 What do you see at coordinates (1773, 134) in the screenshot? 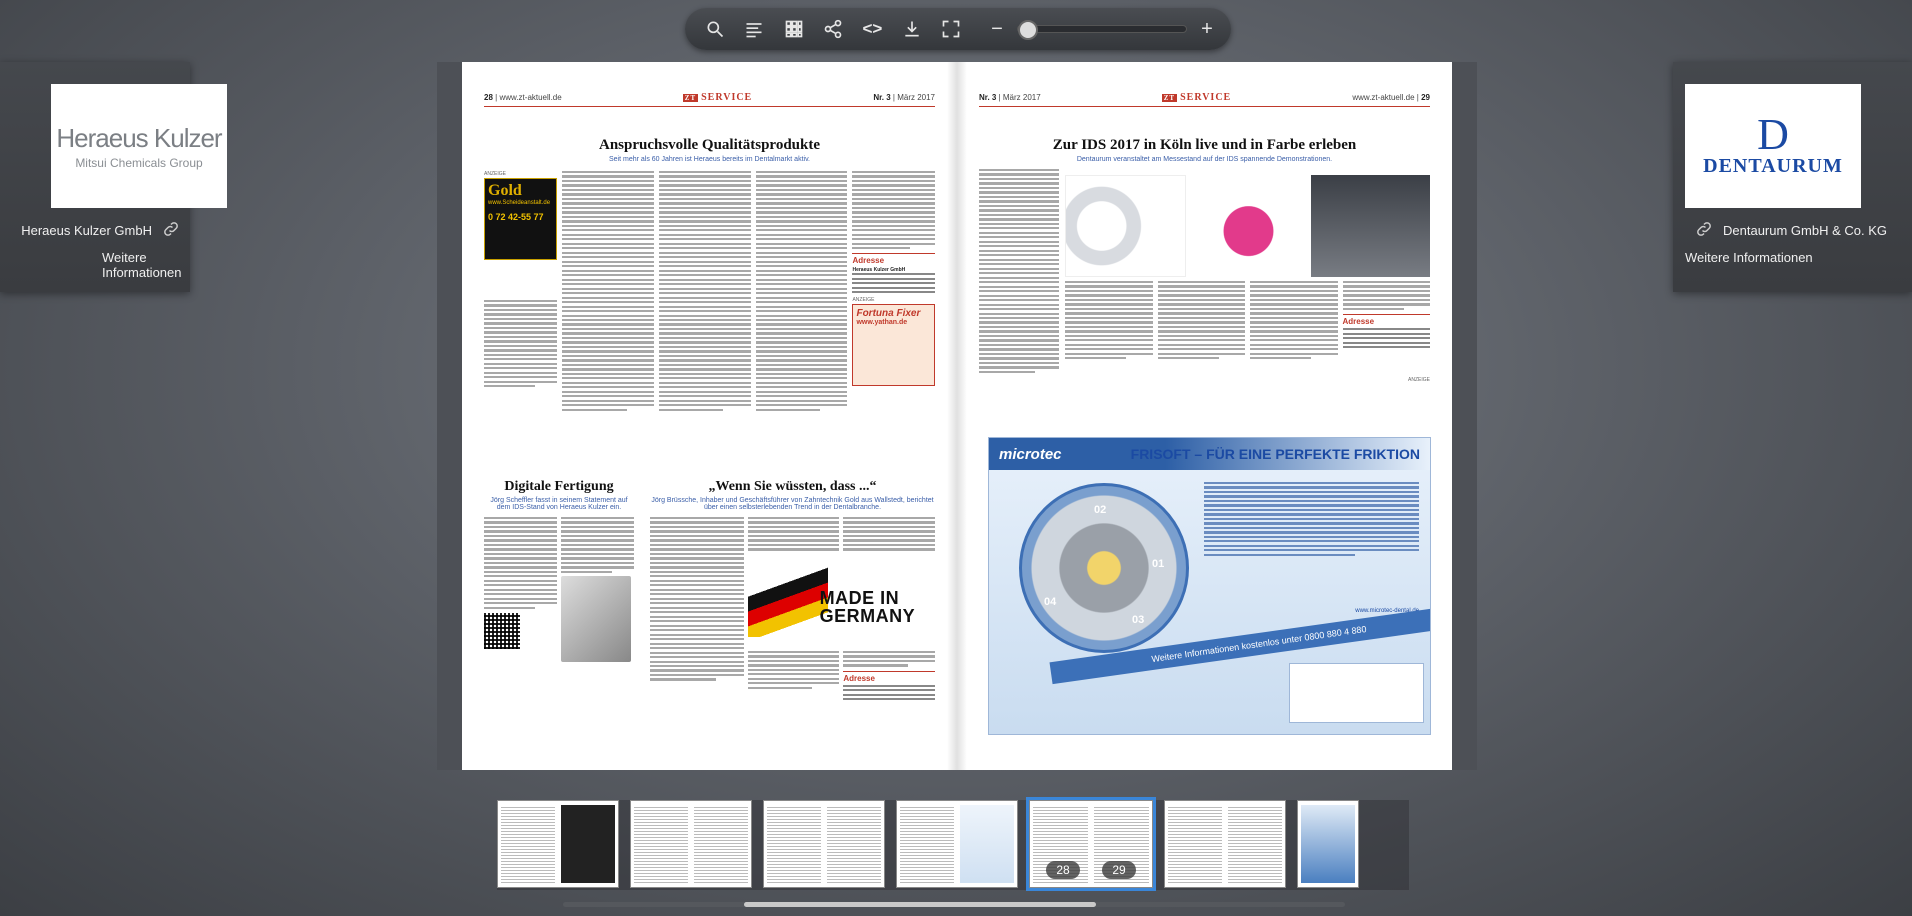
I see `logo-mark: D` at bounding box center [1773, 134].